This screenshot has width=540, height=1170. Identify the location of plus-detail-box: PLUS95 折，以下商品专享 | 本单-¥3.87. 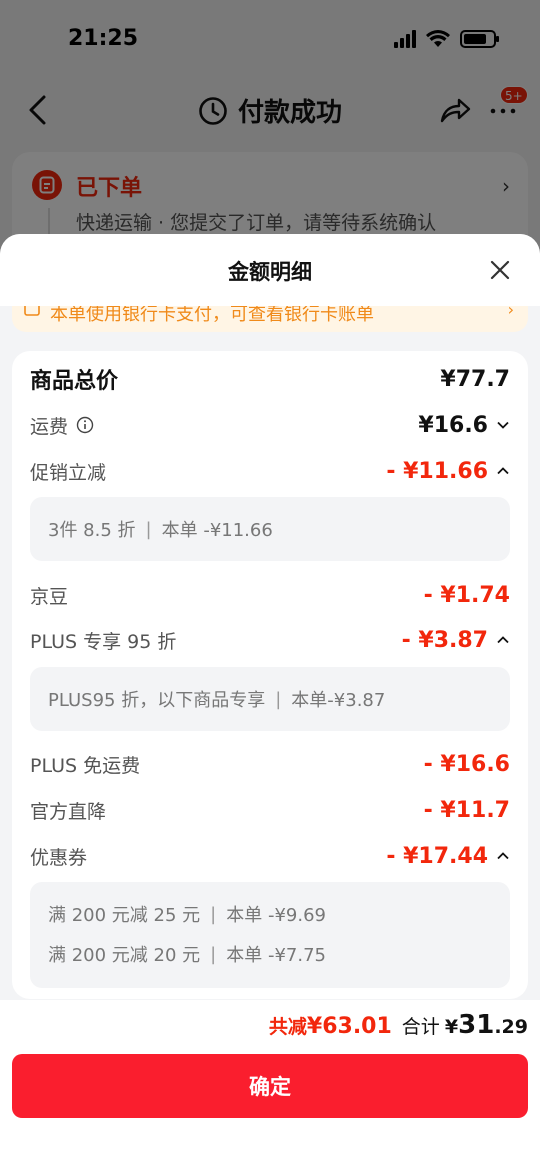
(270, 699).